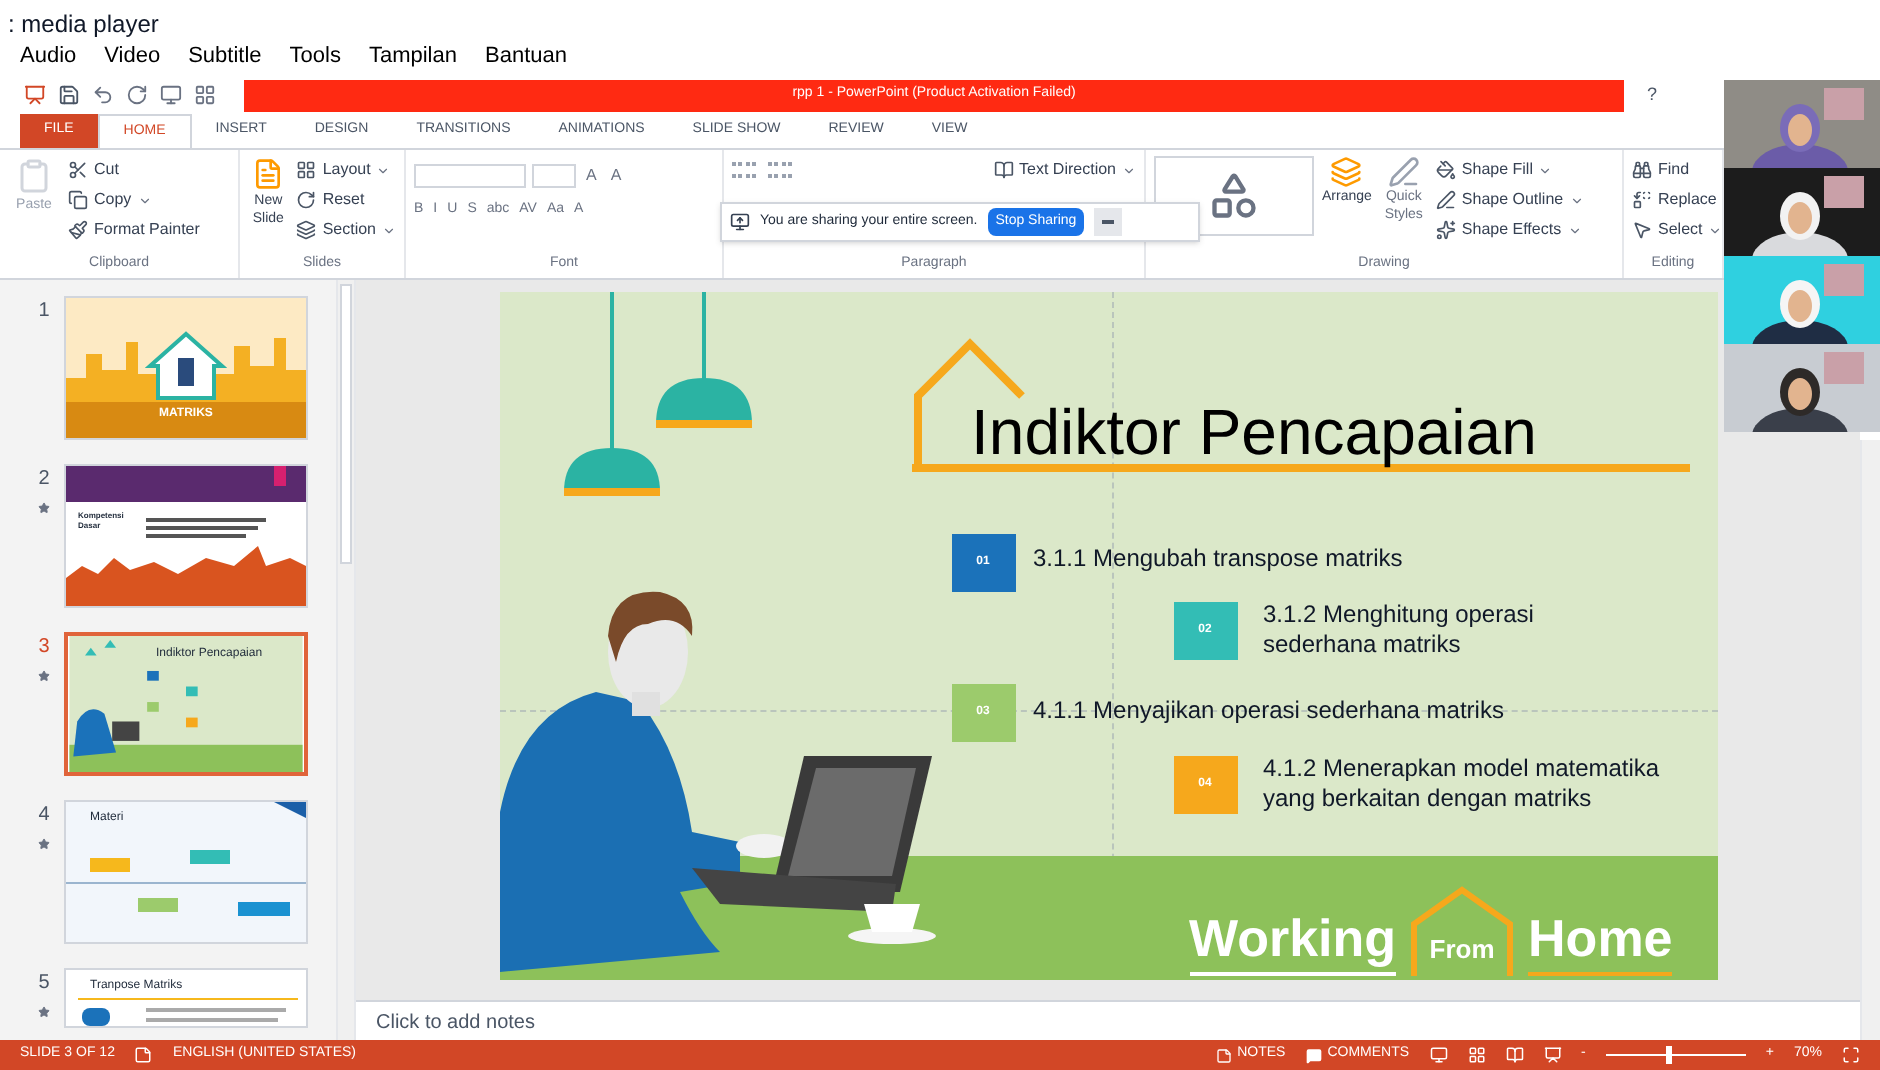 This screenshot has width=1880, height=1070. Describe the element at coordinates (1677, 230) in the screenshot. I see `select-button: Select` at that location.